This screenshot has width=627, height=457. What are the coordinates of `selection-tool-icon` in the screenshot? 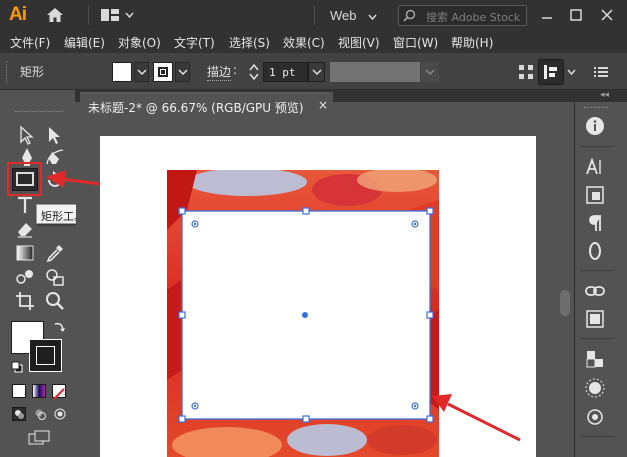 It's located at (27, 135).